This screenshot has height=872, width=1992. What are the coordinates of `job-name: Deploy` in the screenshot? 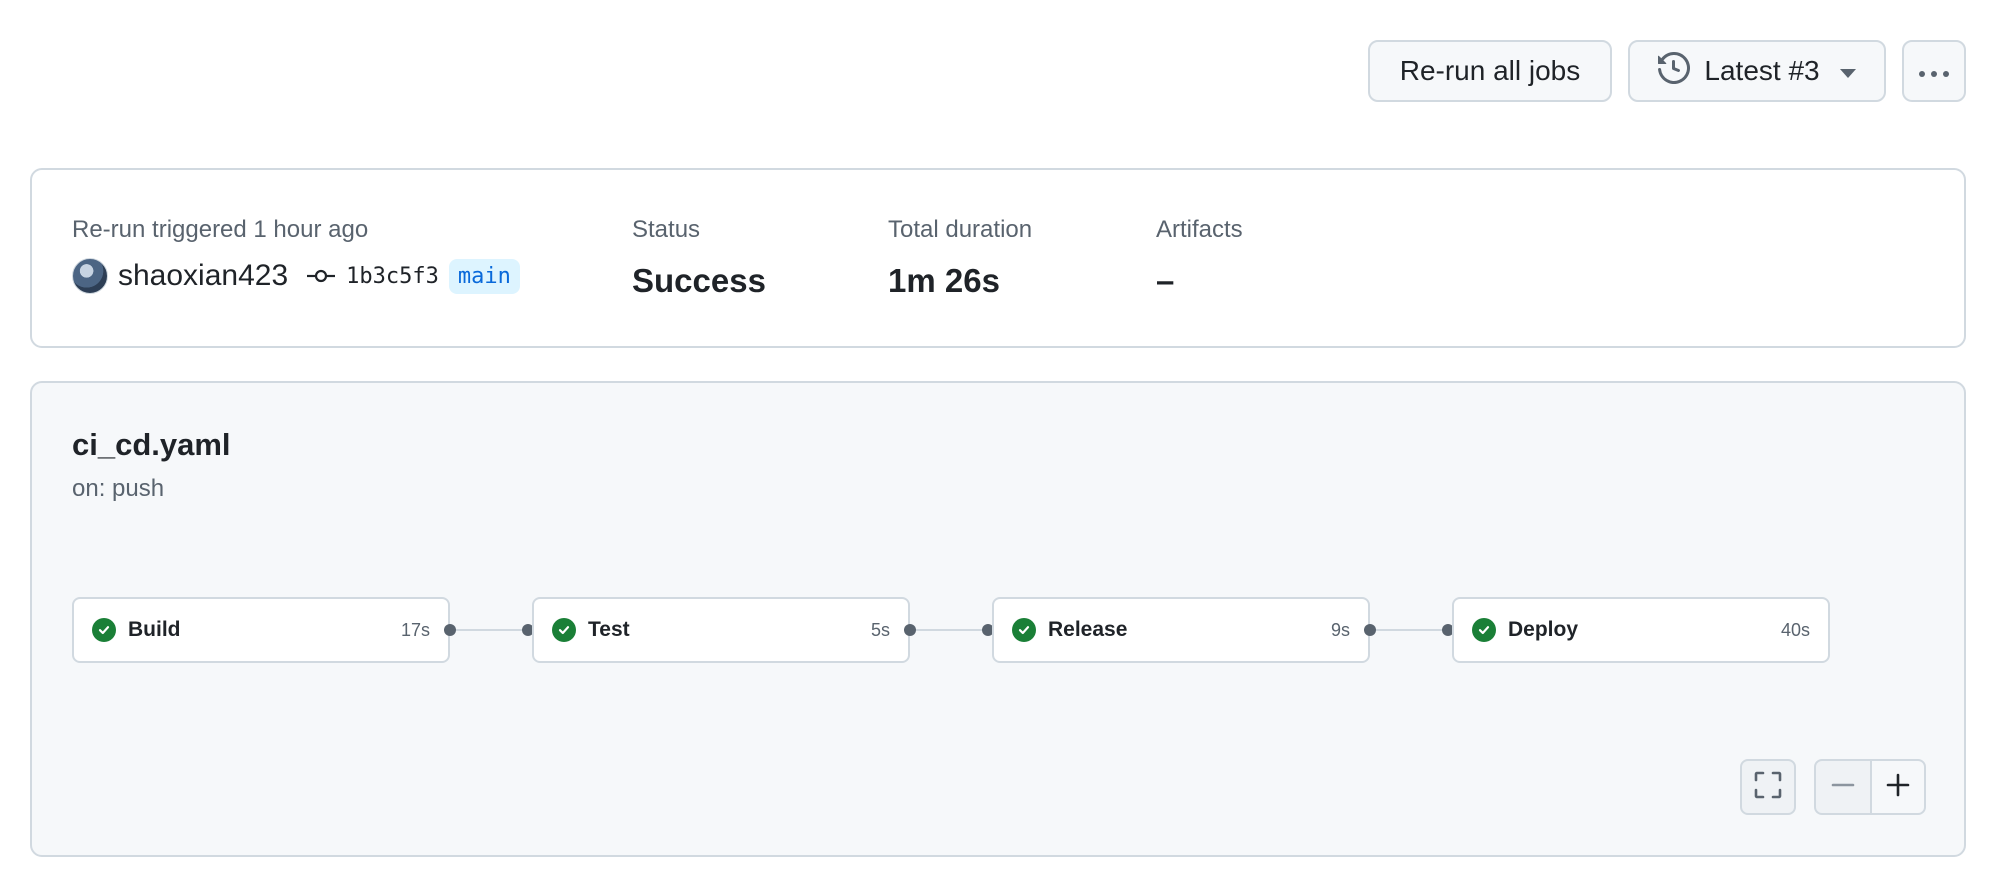 It's located at (1543, 629).